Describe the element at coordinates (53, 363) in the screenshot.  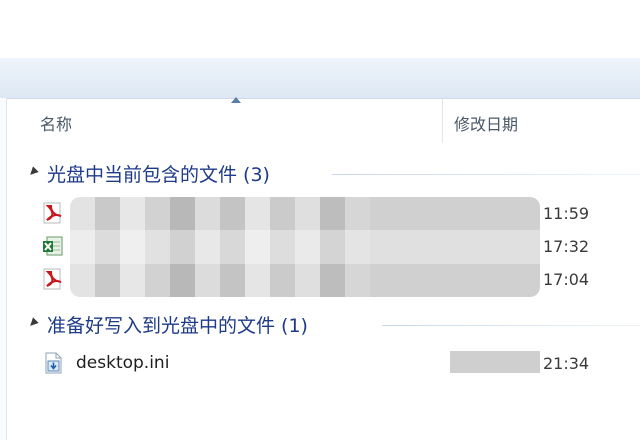
I see `ini-file-icon` at that location.